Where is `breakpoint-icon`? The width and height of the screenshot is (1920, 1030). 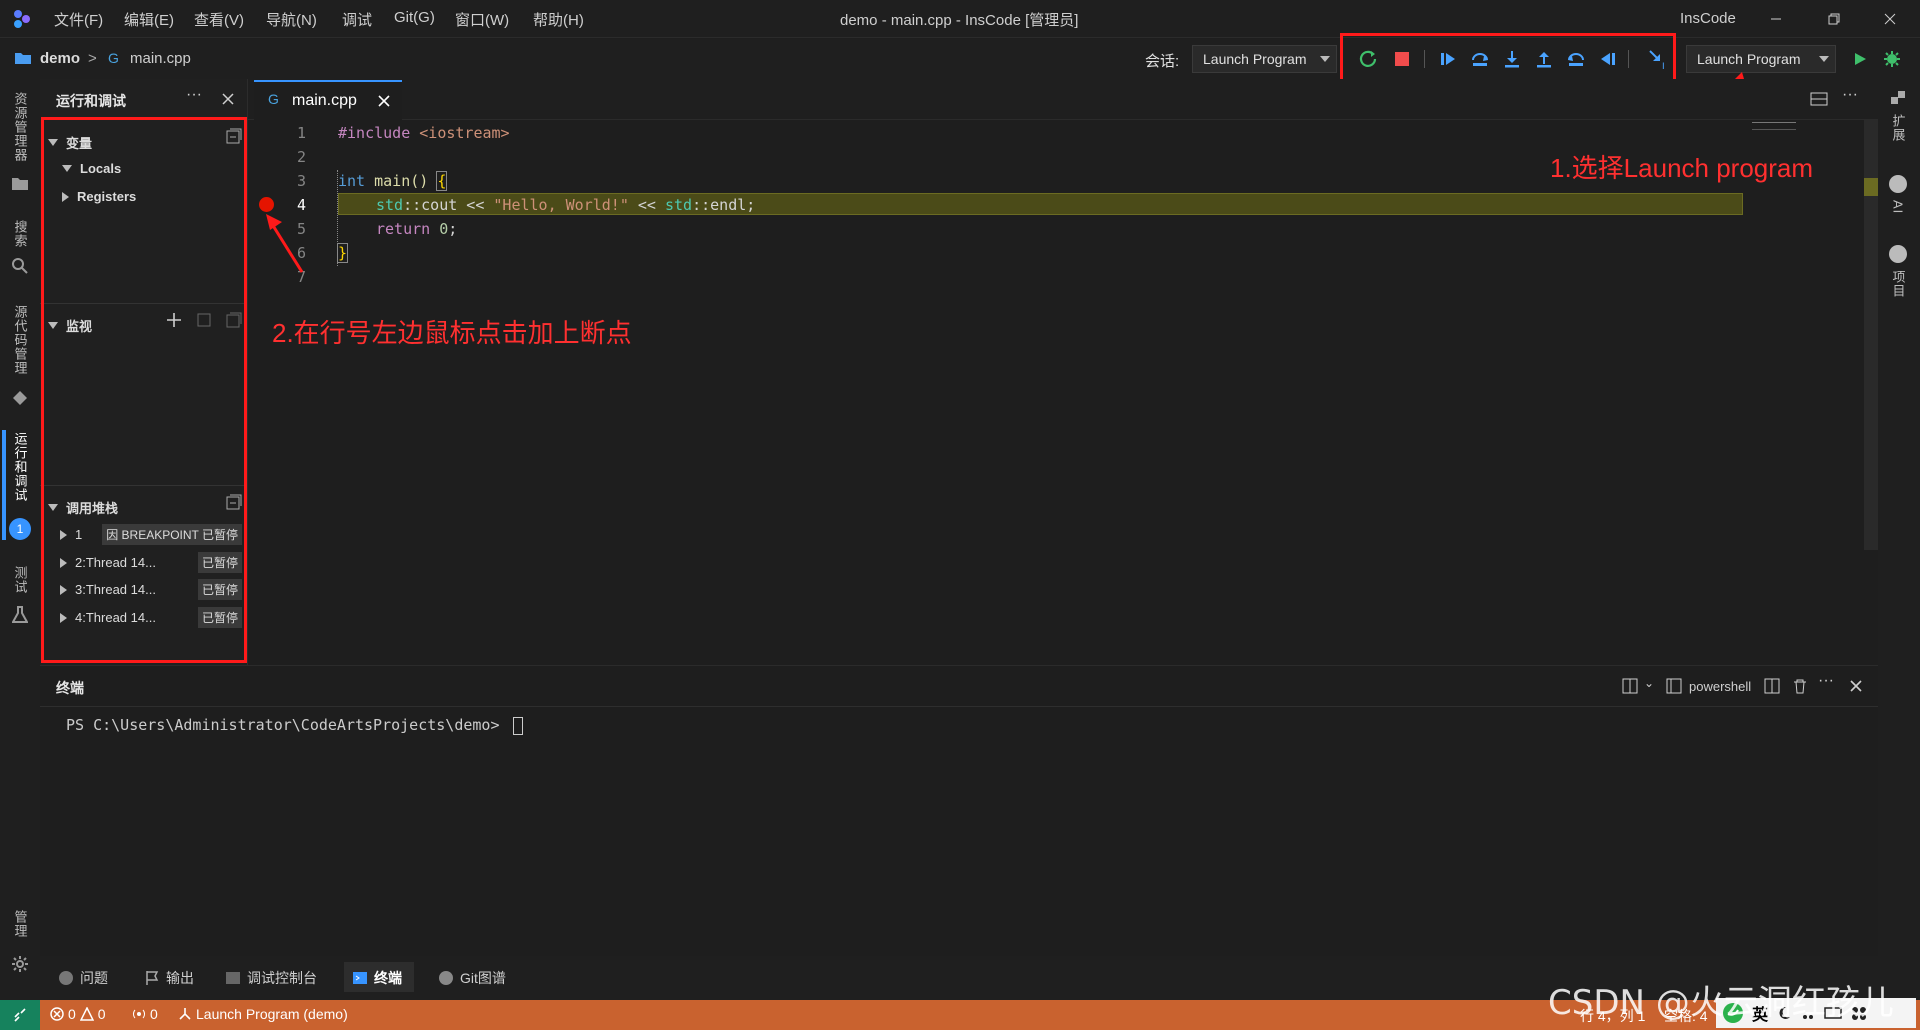
breakpoint-icon is located at coordinates (266, 204).